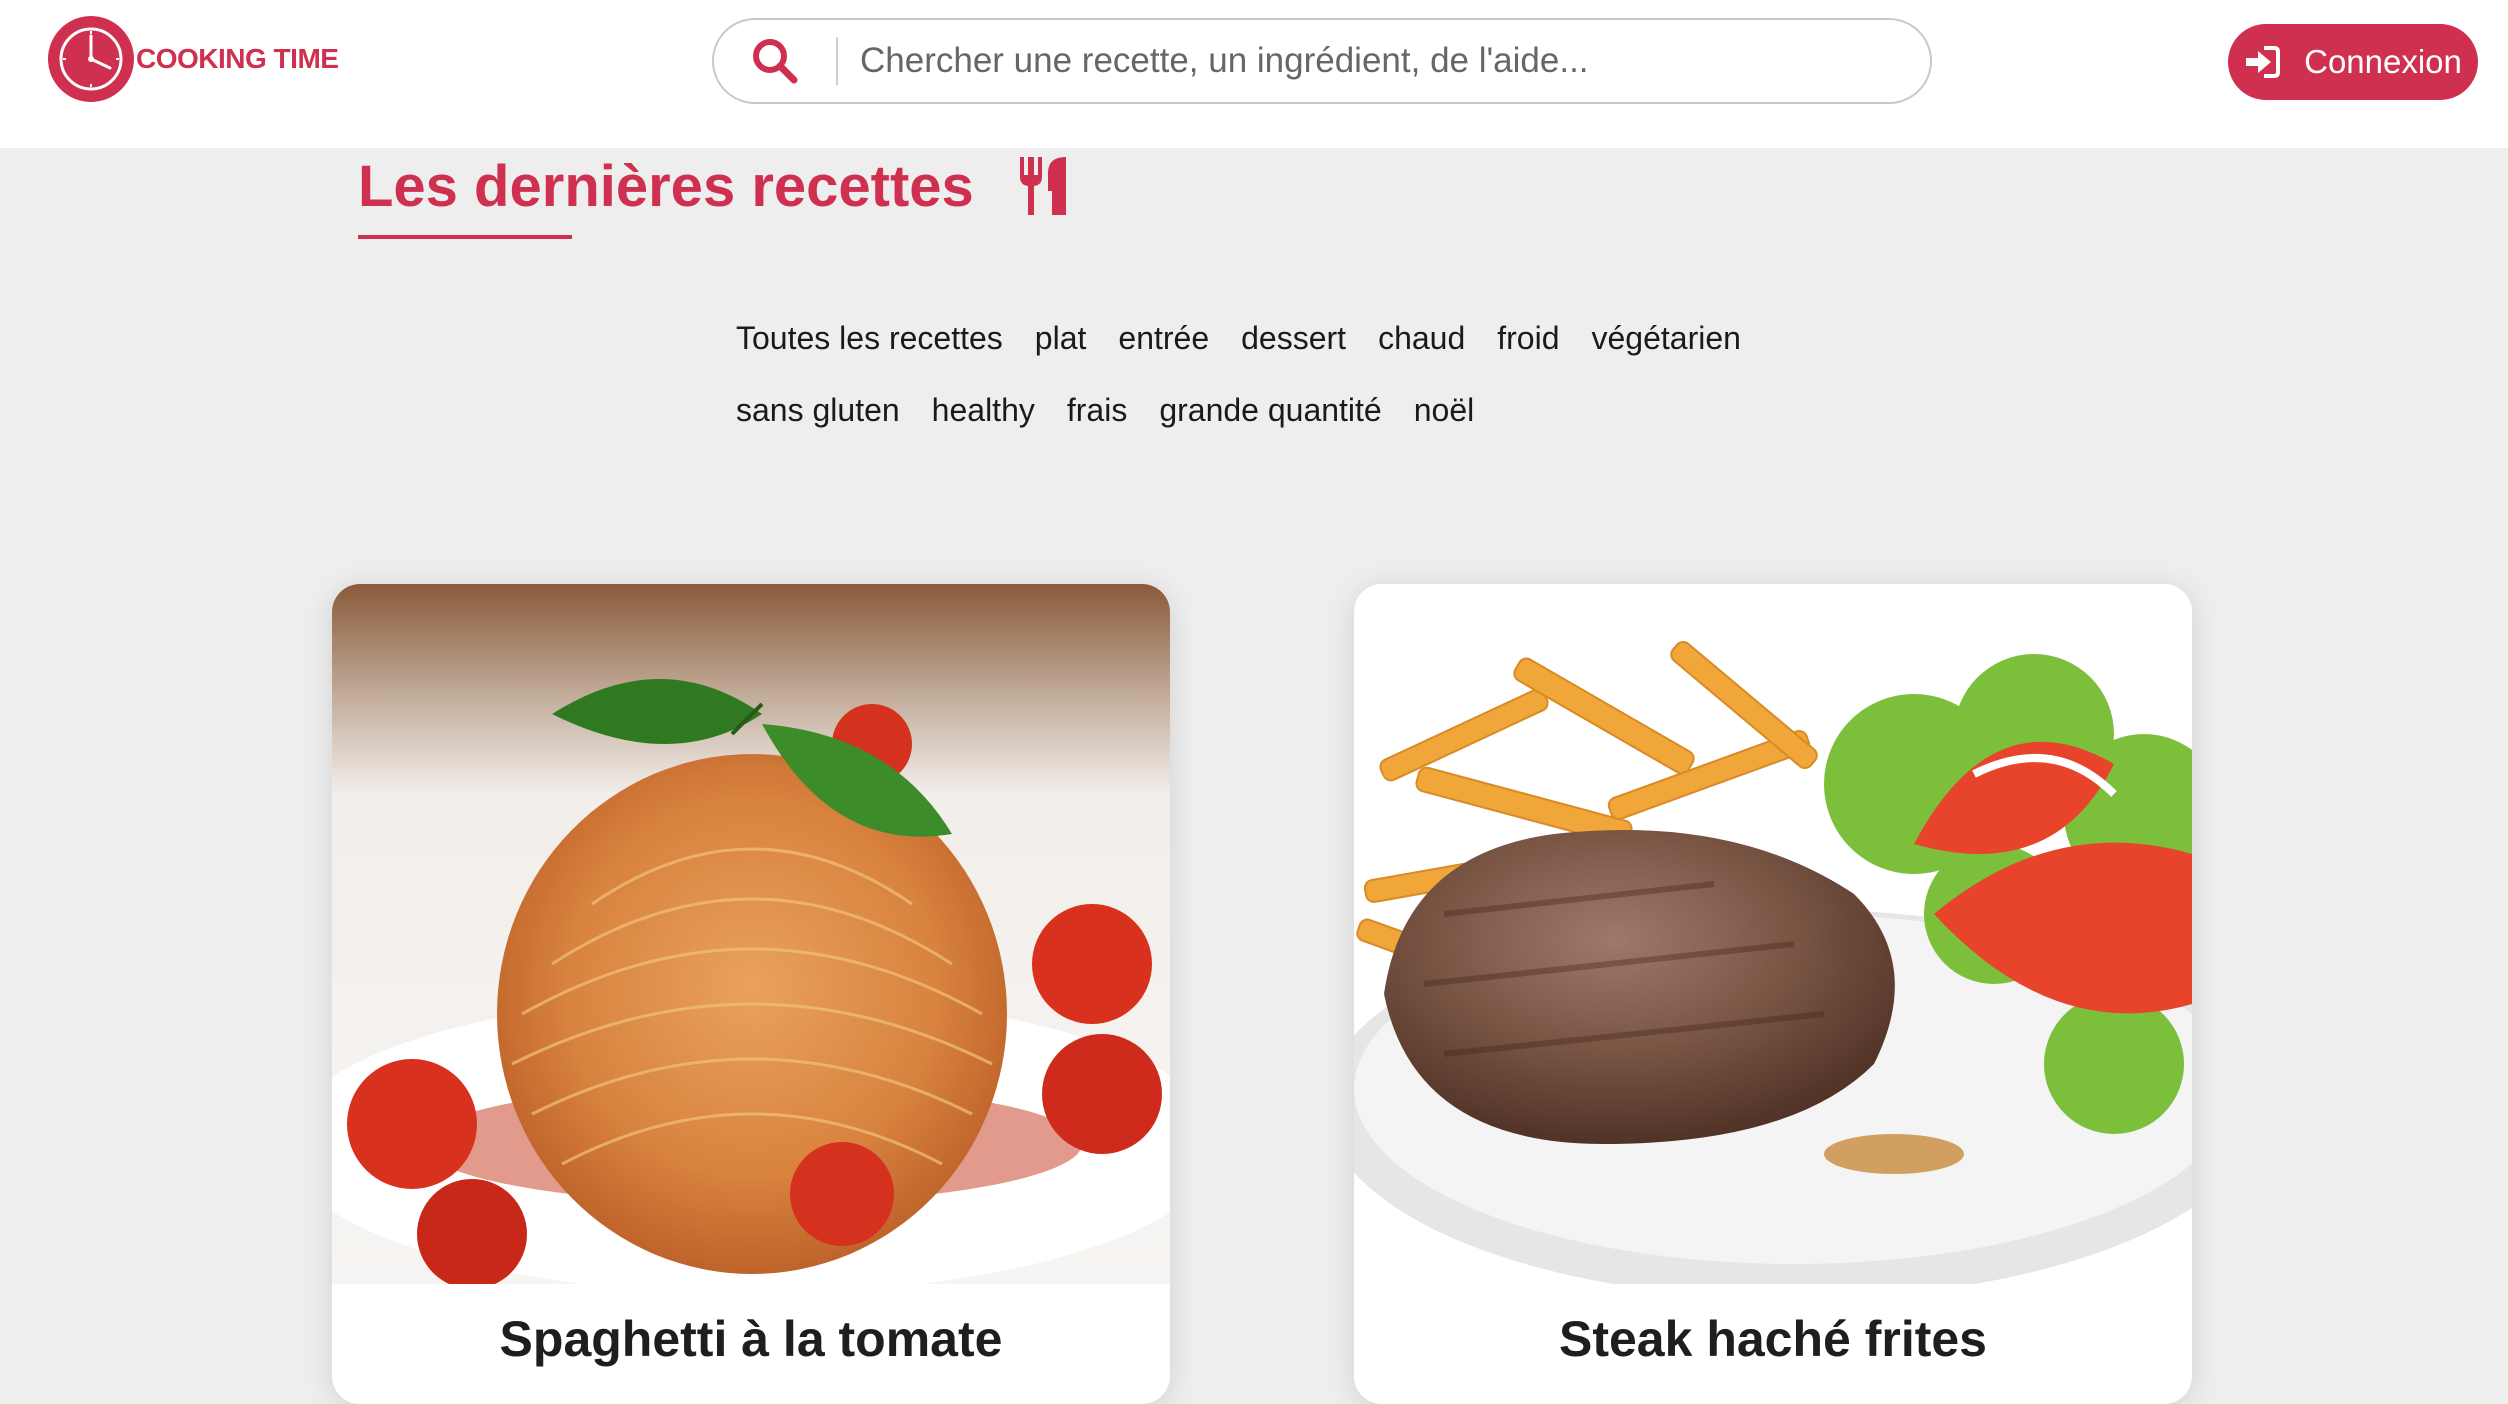 Image resolution: width=2508 pixels, height=1404 pixels. What do you see at coordinates (983, 410) in the screenshot?
I see `filter-healthy: healthy` at bounding box center [983, 410].